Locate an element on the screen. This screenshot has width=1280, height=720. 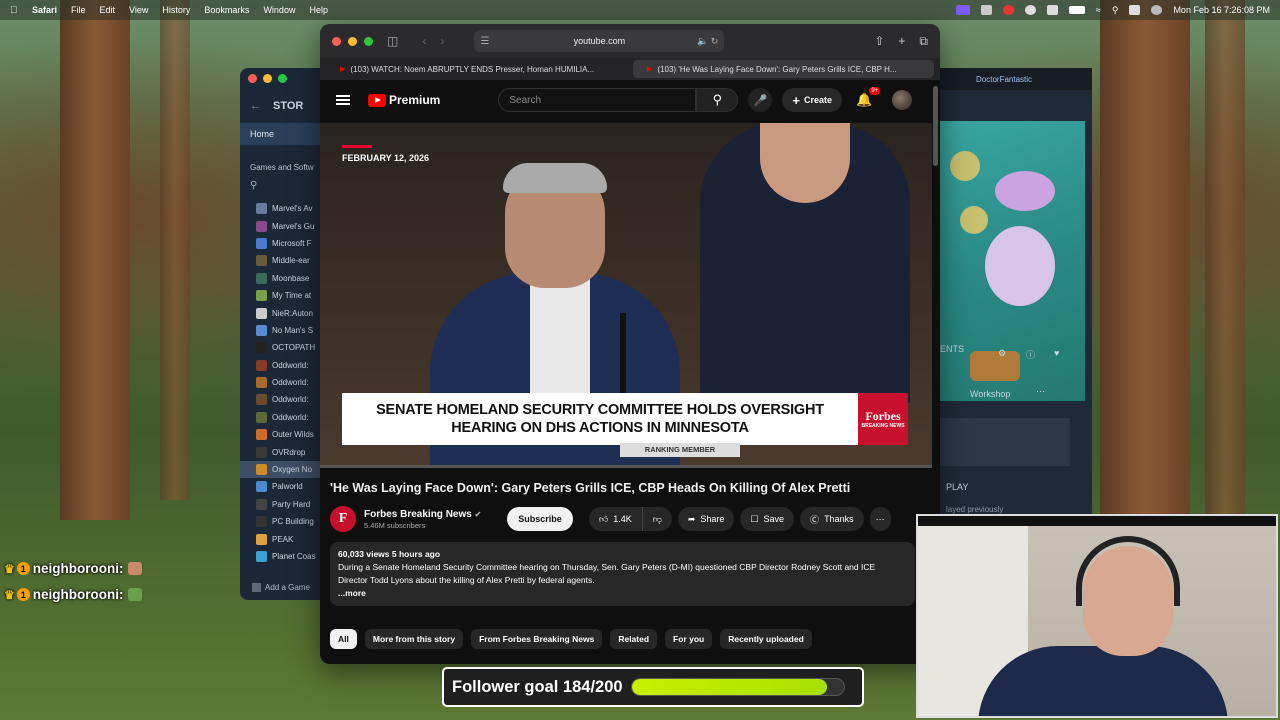
plus-icon is located at coordinates (256, 587).